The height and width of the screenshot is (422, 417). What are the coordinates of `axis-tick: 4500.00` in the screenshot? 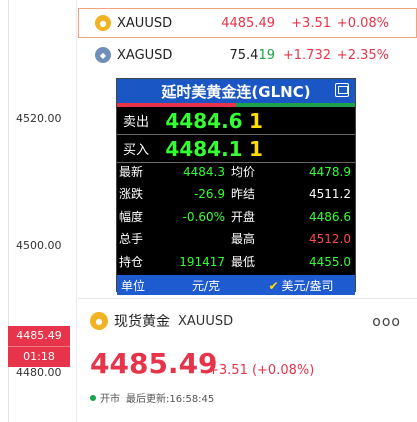 It's located at (39, 245).